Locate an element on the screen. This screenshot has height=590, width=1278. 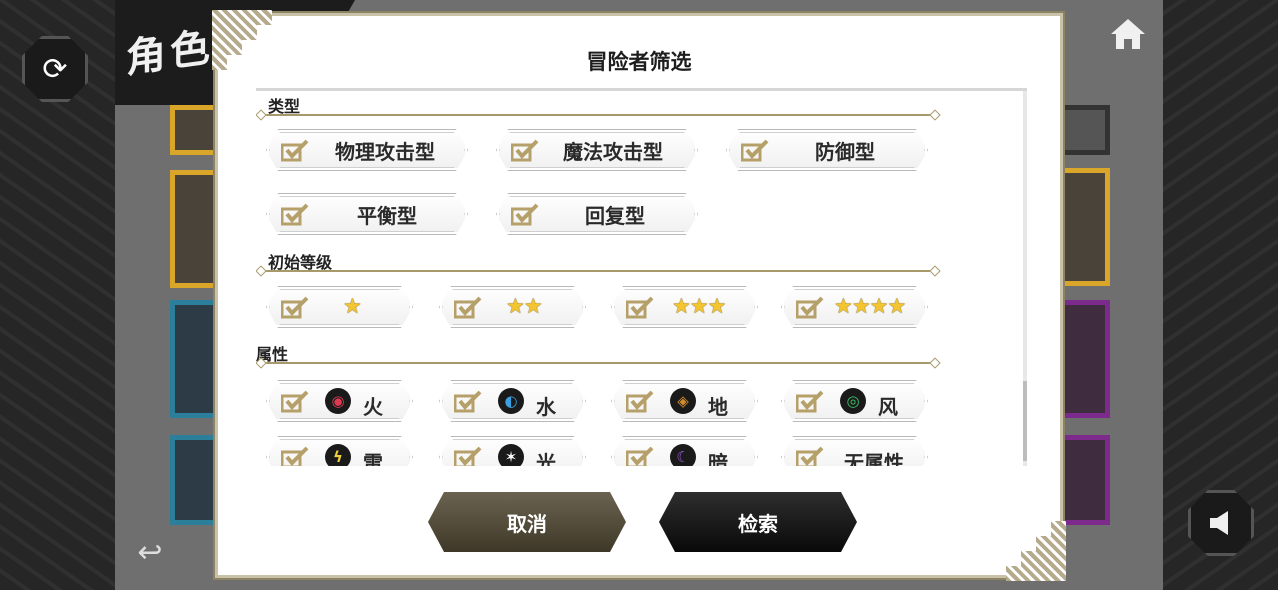
filter-option-water: ◐ 水 is located at coordinates (512, 401).